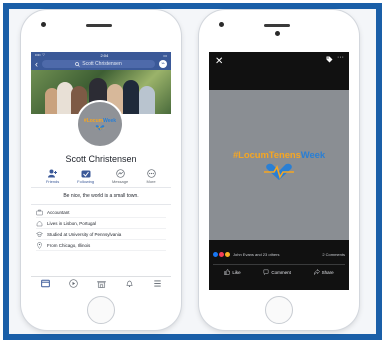 The width and height of the screenshot is (385, 343). Describe the element at coordinates (39, 223) in the screenshot. I see `home-icon` at that location.